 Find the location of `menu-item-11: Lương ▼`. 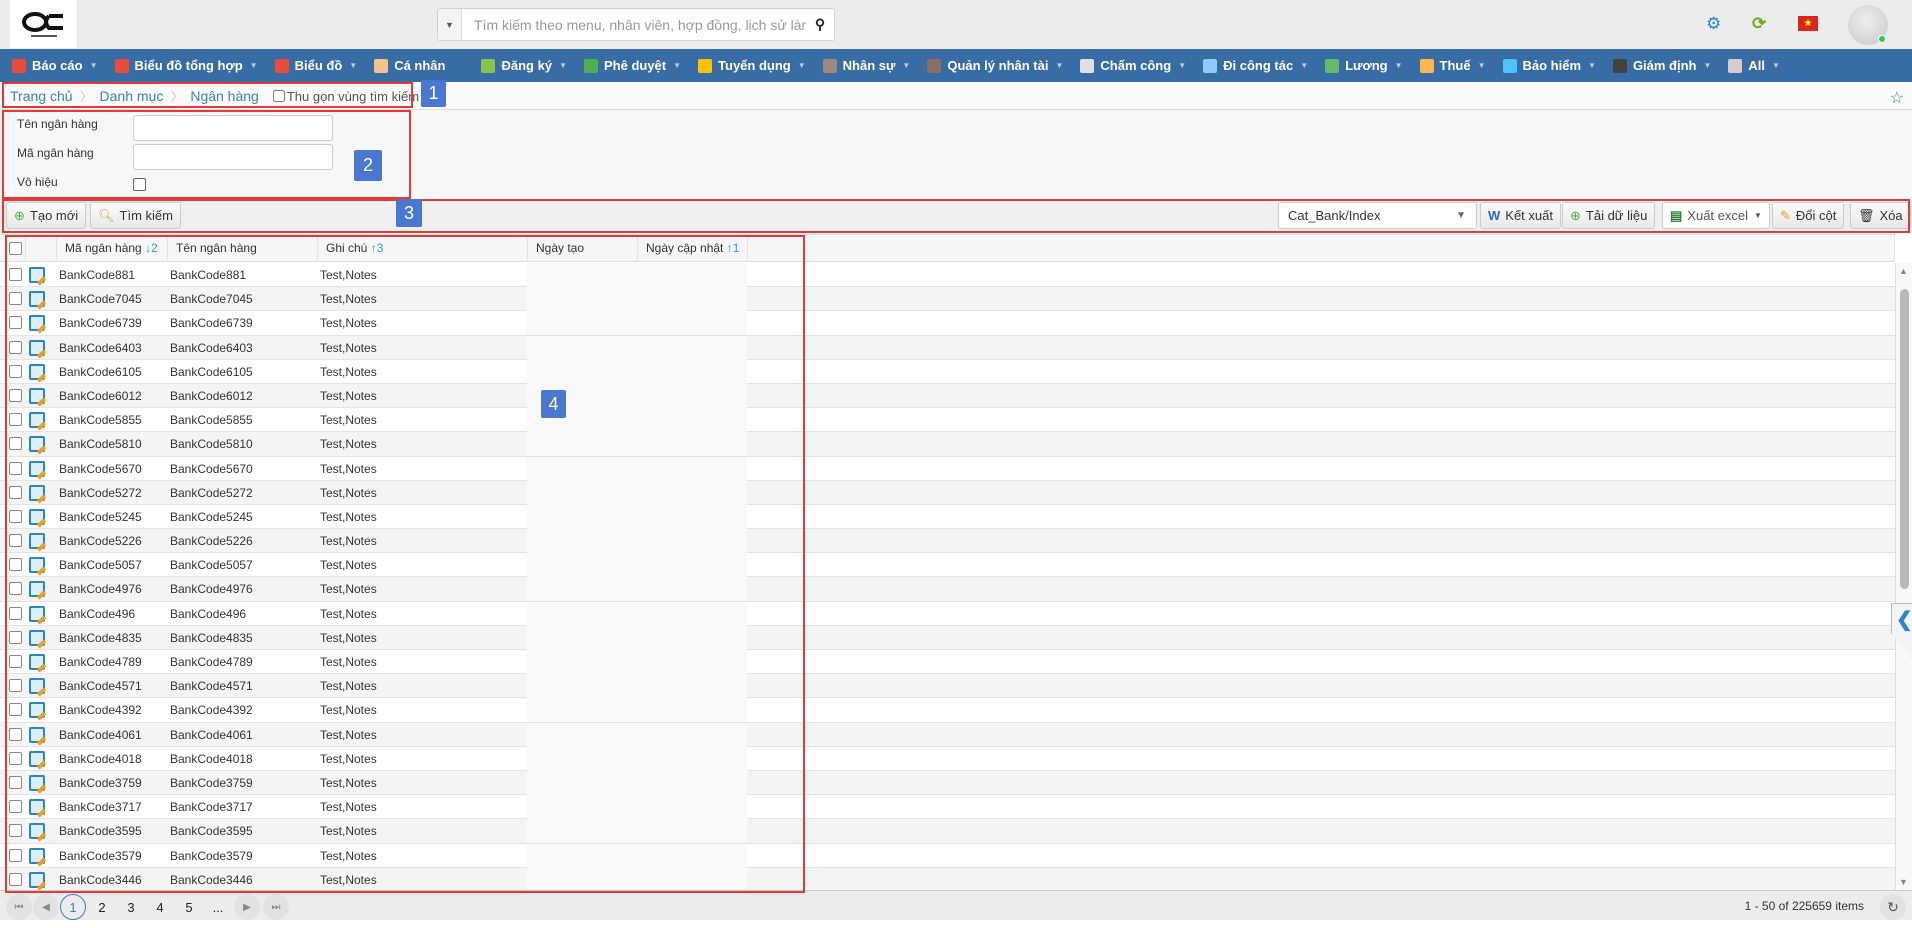

menu-item-11: Lương ▼ is located at coordinates (1364, 65).